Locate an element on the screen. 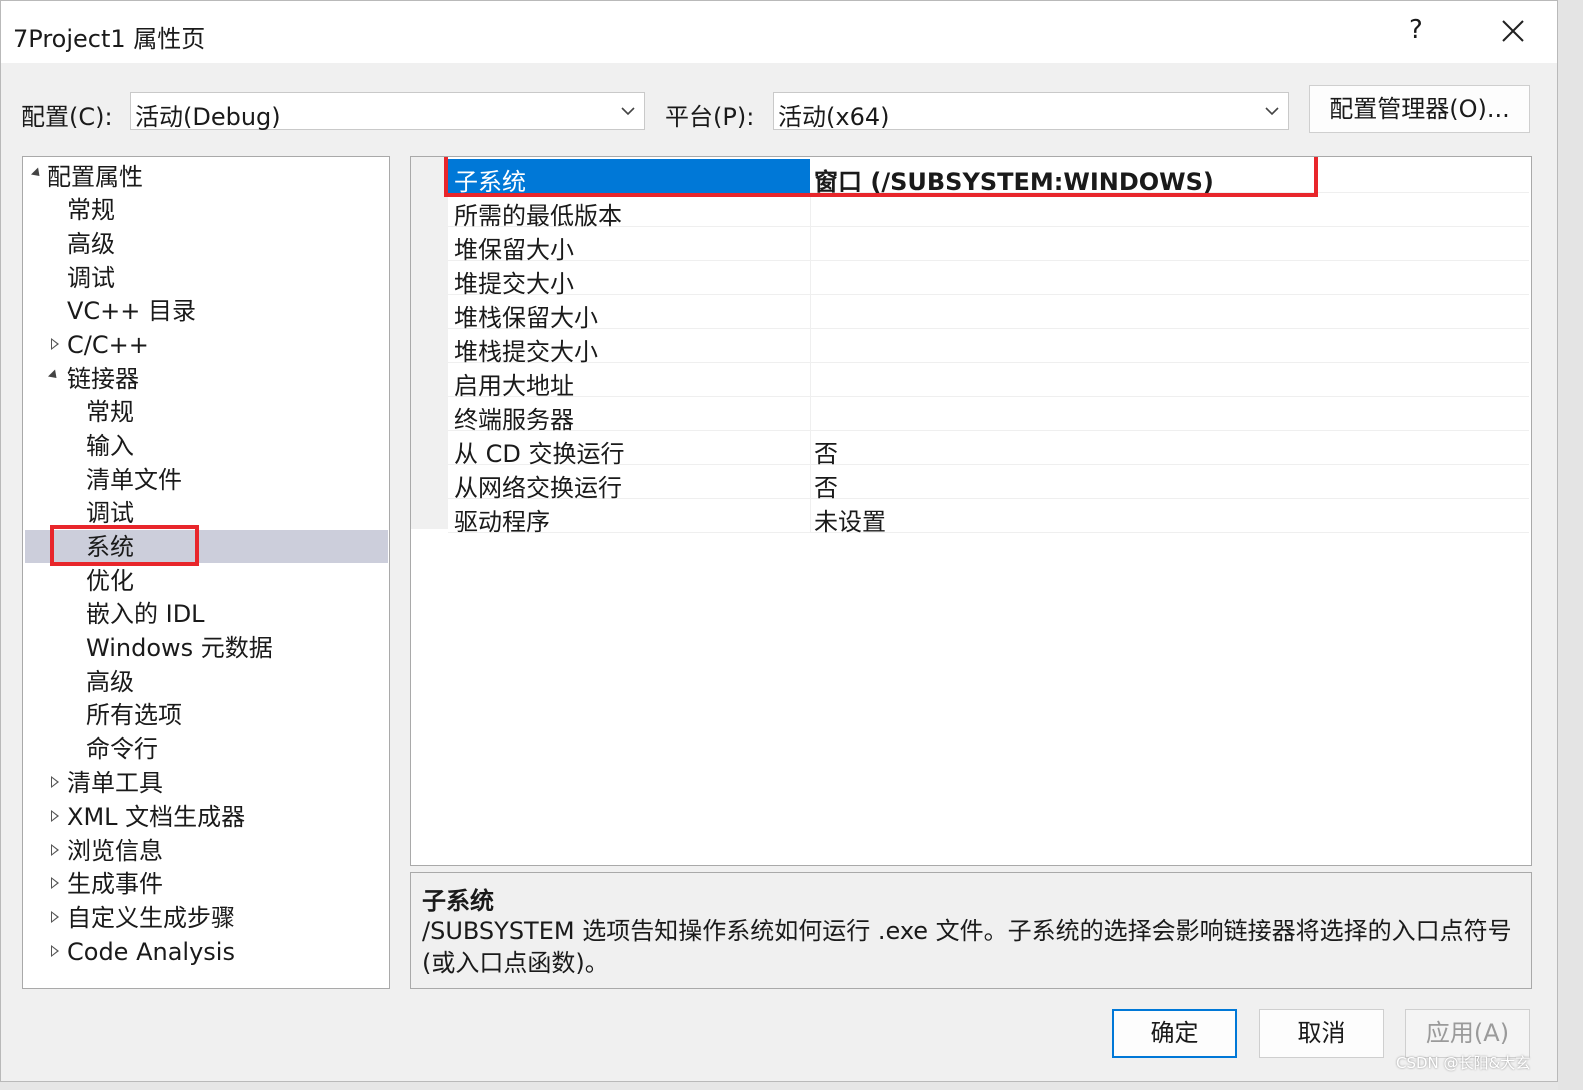  tree-item-linker-windows-metadata: Windows 元数据 is located at coordinates (179, 648).